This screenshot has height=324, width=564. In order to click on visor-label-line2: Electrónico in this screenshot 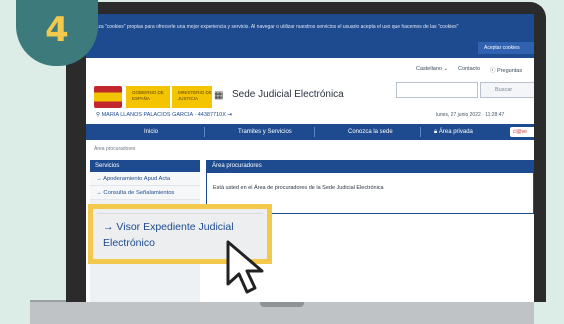, I will do `click(129, 243)`.